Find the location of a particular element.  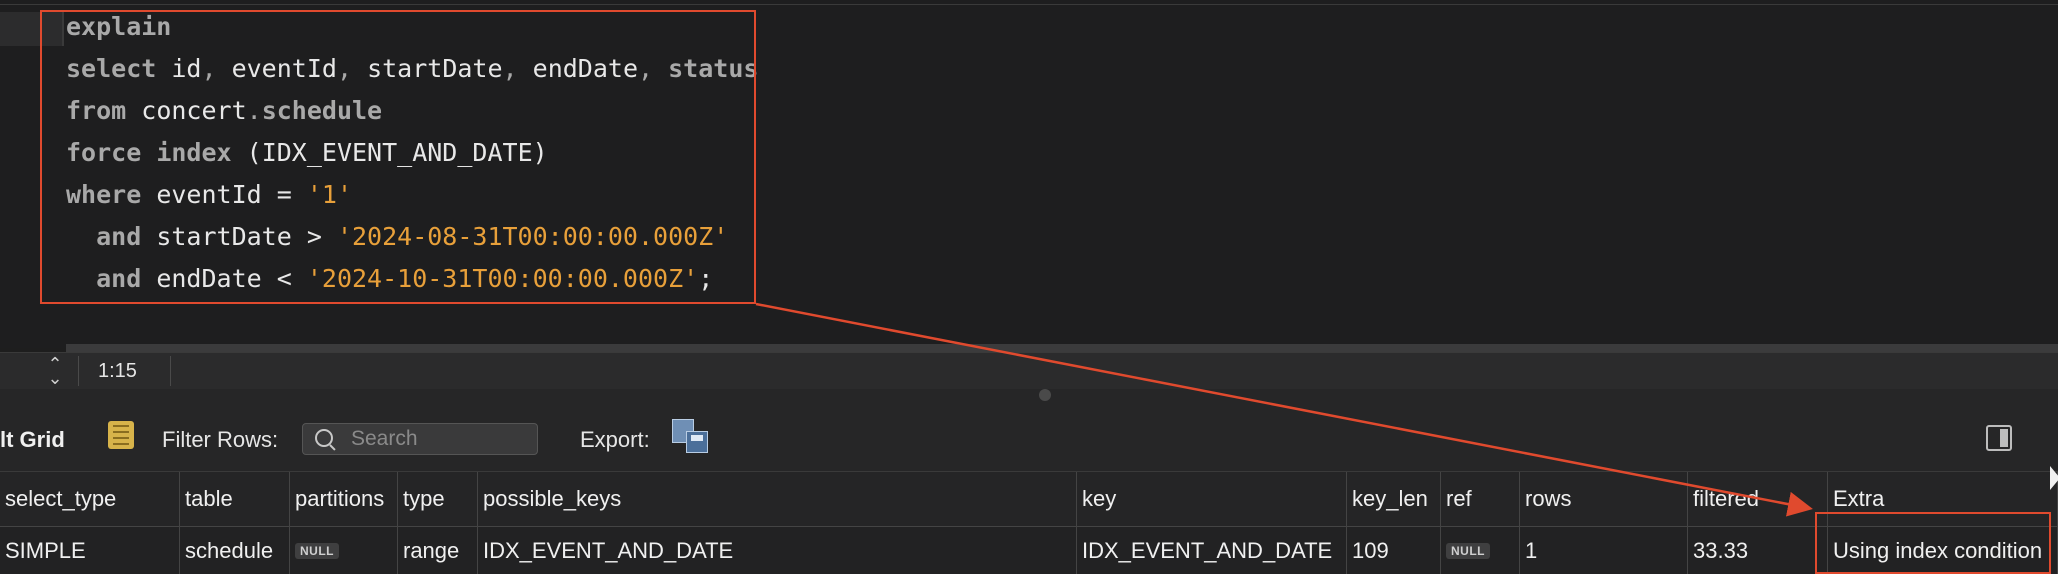

pane-splitter is located at coordinates (1029, 400).